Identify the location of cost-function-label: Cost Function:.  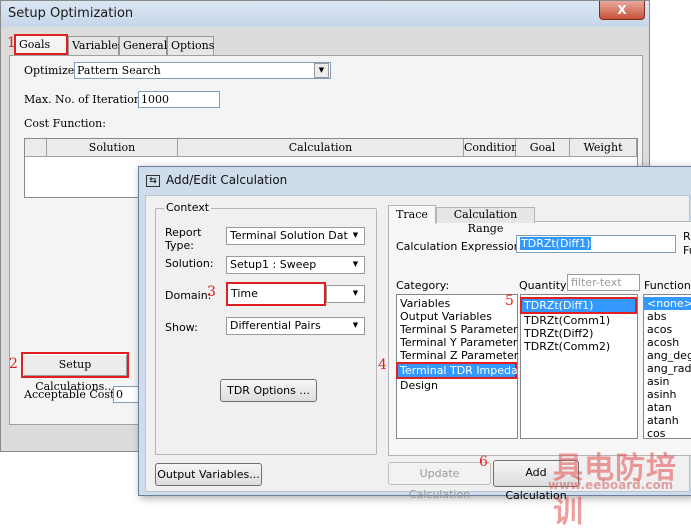
(65, 123).